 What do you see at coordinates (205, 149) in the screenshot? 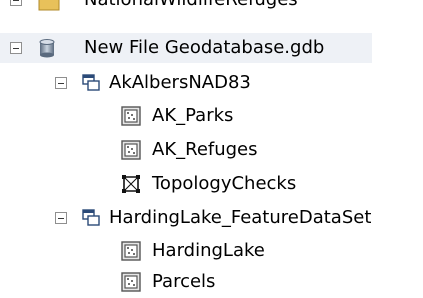
I see `tree-item-label: AK_Refuges` at bounding box center [205, 149].